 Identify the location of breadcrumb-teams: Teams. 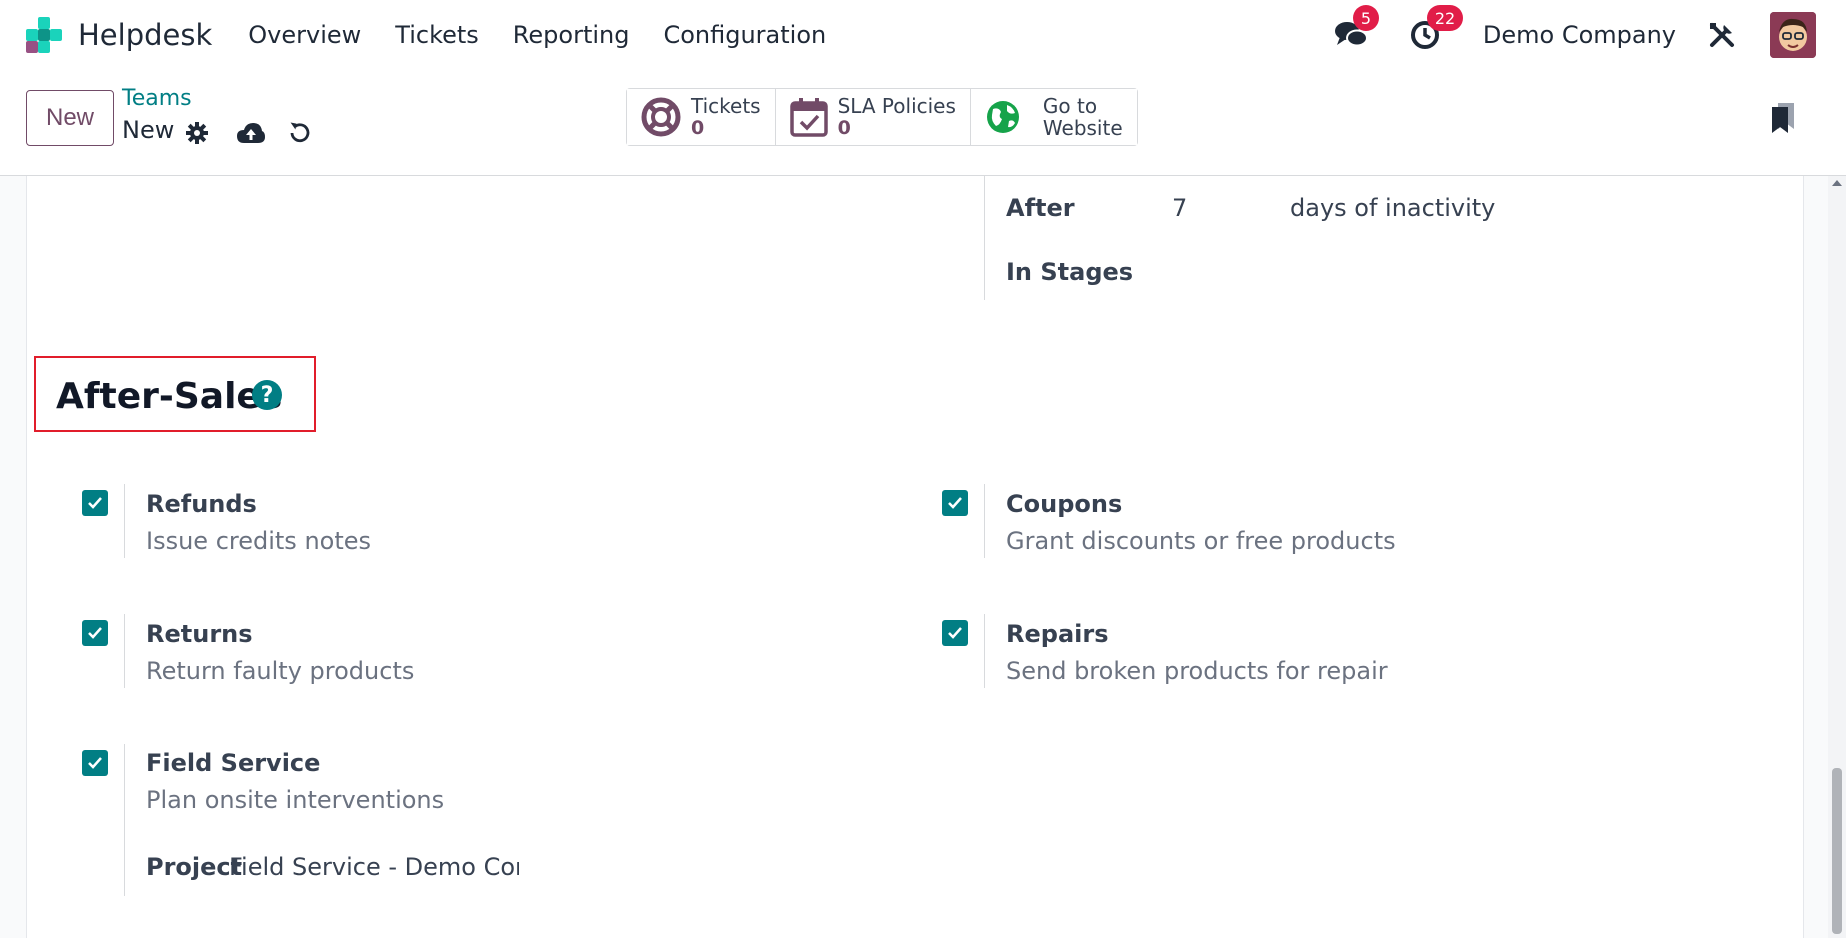
(157, 98).